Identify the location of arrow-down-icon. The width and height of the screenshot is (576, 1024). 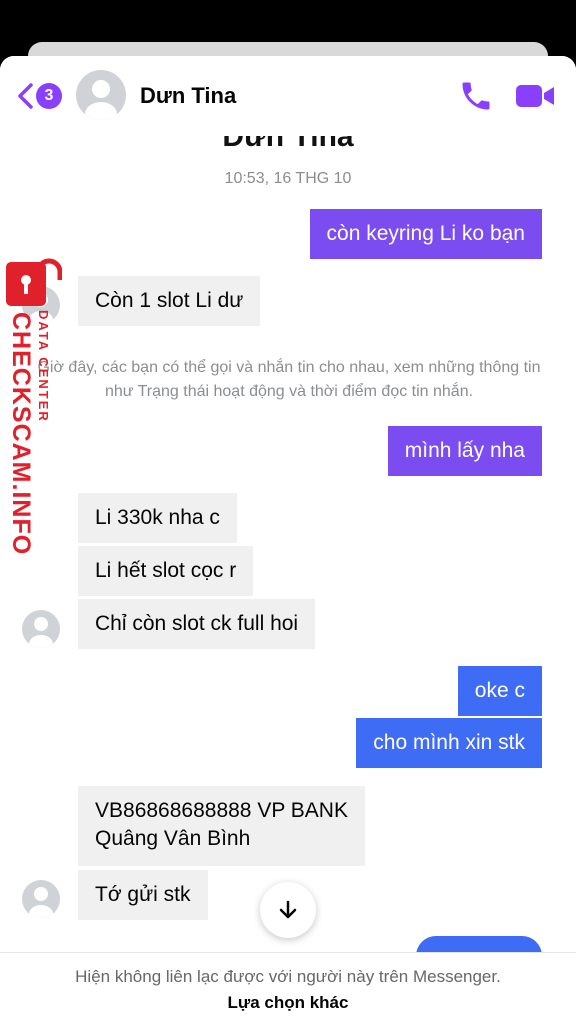
(288, 909).